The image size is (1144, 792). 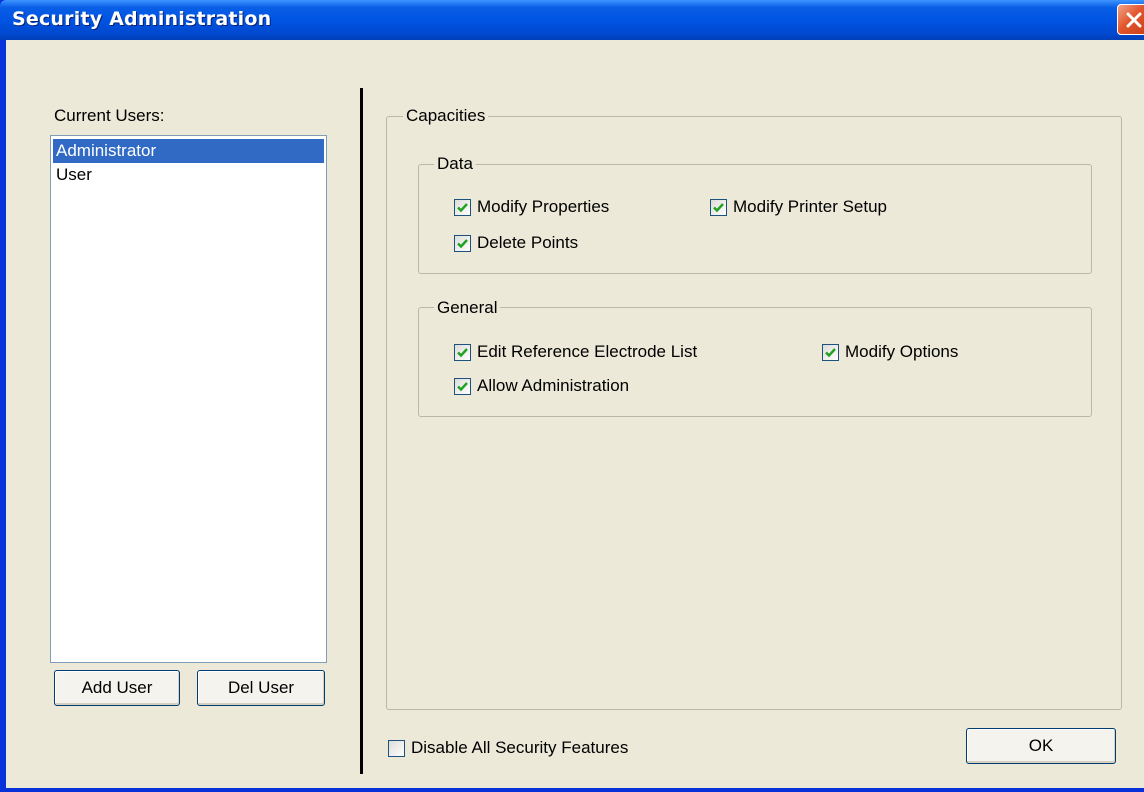 I want to click on del-user-button: Del User, so click(x=261, y=688).